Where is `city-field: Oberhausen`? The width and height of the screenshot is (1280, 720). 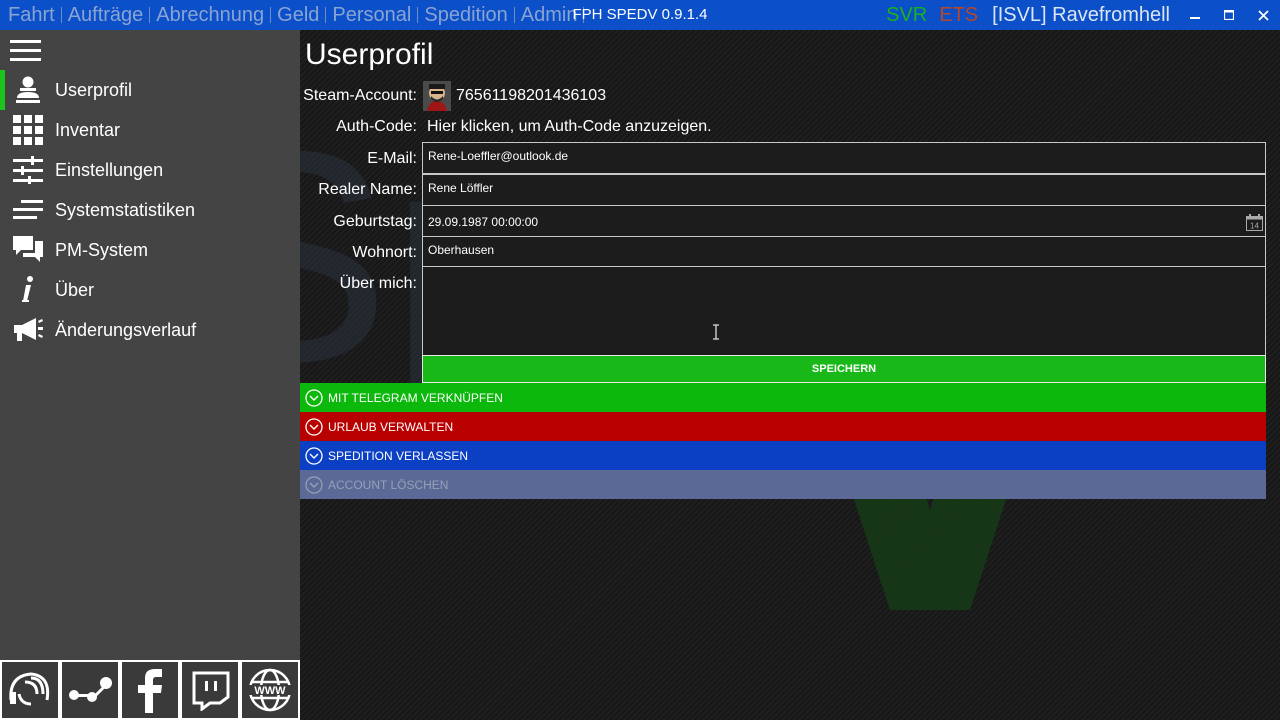
city-field: Oberhausen is located at coordinates (844, 252).